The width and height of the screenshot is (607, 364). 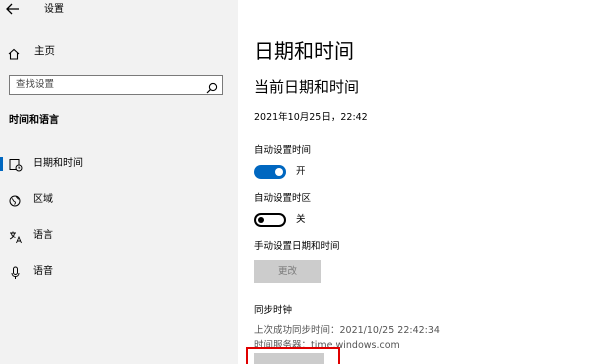 What do you see at coordinates (270, 220) in the screenshot?
I see `auto-timezone-toggle` at bounding box center [270, 220].